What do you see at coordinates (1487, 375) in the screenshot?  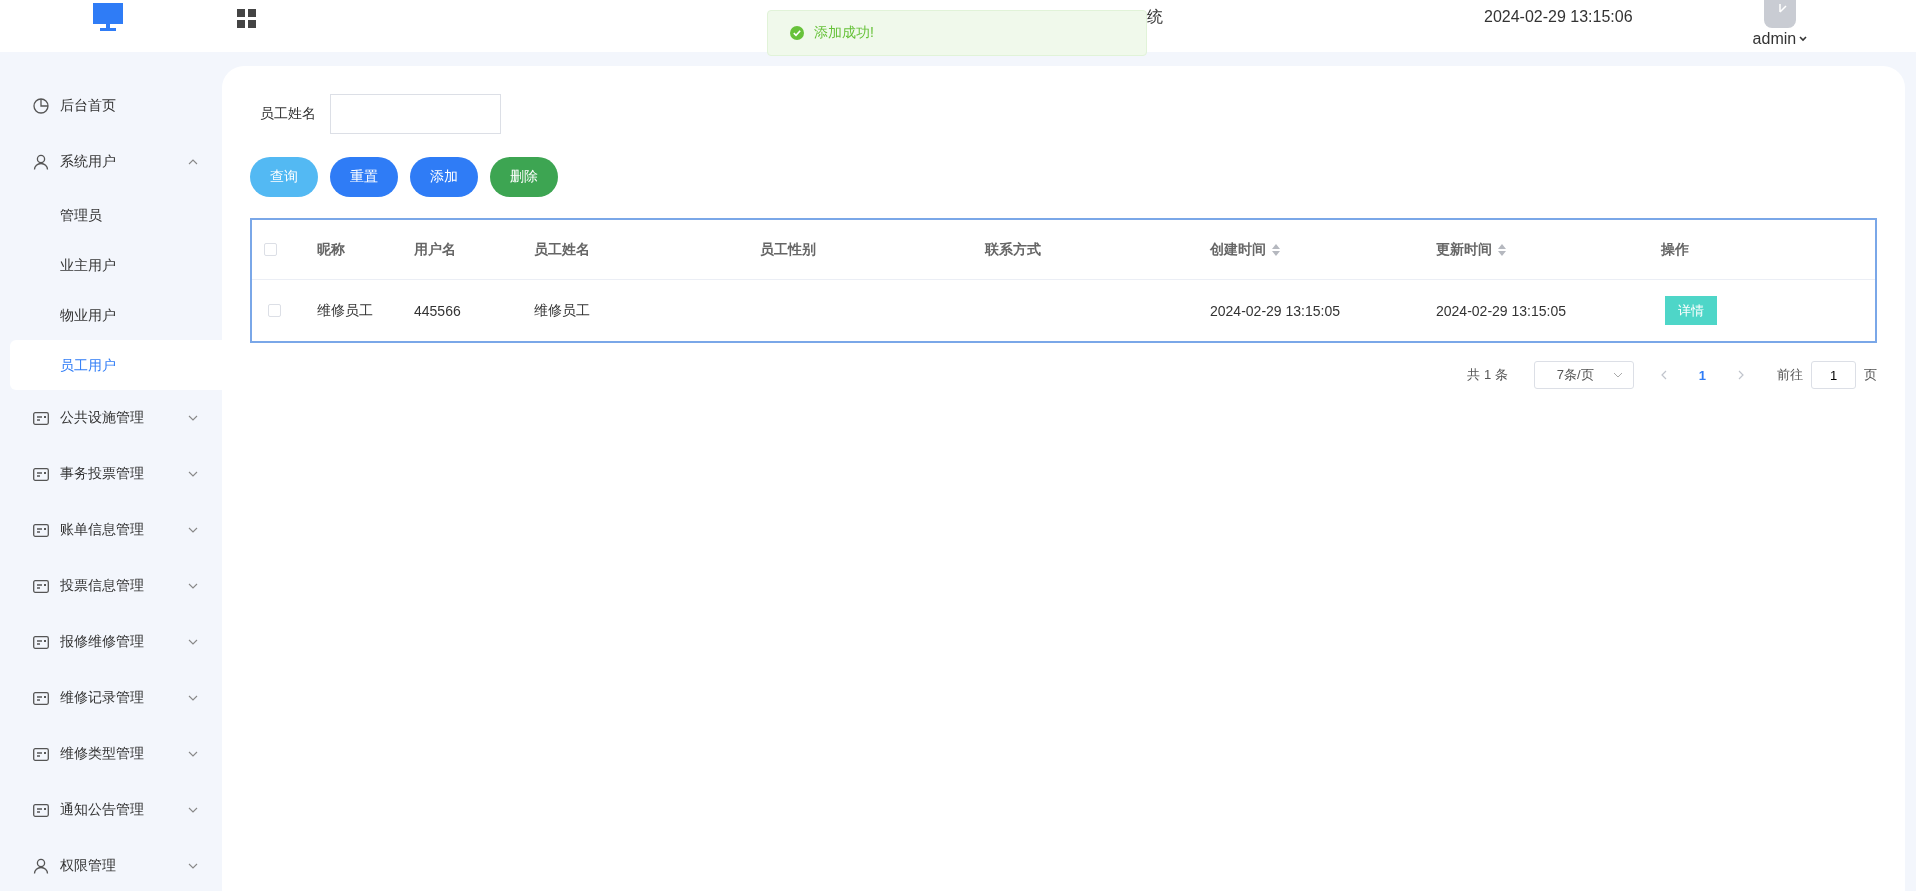 I see `total-count: 共 1 条` at bounding box center [1487, 375].